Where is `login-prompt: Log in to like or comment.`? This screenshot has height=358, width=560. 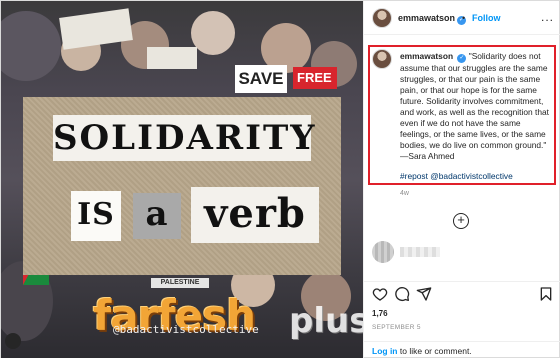 login-prompt: Log in to like or comment. is located at coordinates (422, 351).